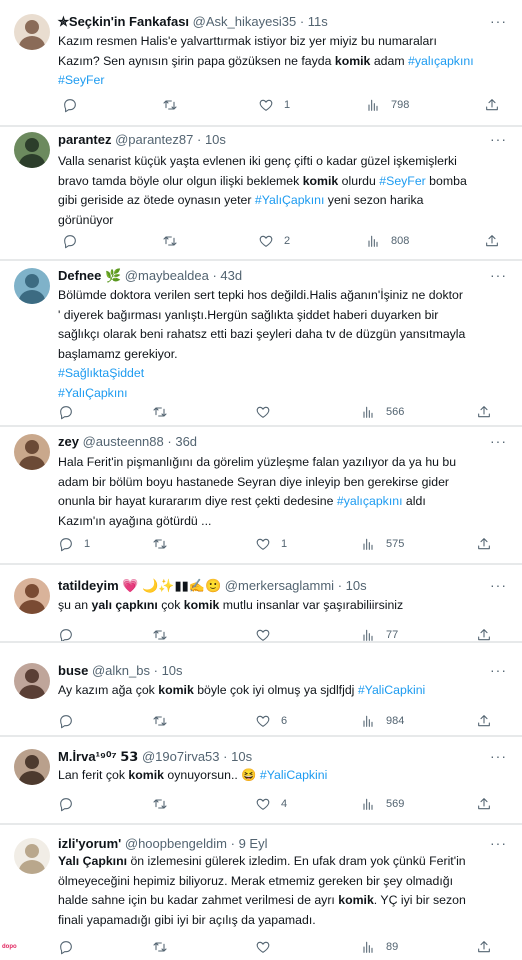  Describe the element at coordinates (379, 947) in the screenshot. I see `views-button: 89` at that location.